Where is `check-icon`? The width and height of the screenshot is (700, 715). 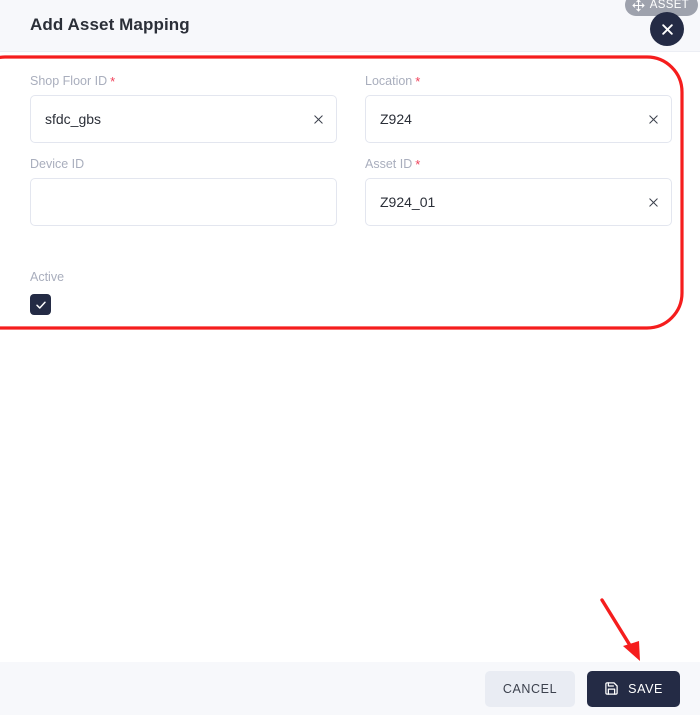 check-icon is located at coordinates (41, 305).